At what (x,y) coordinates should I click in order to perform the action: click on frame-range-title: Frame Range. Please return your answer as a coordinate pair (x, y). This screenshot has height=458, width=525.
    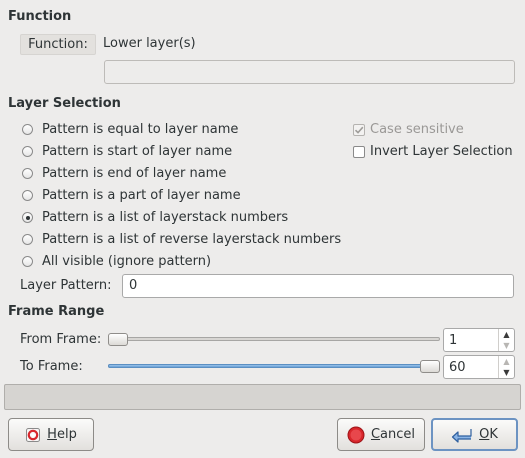
    Looking at the image, I should click on (56, 311).